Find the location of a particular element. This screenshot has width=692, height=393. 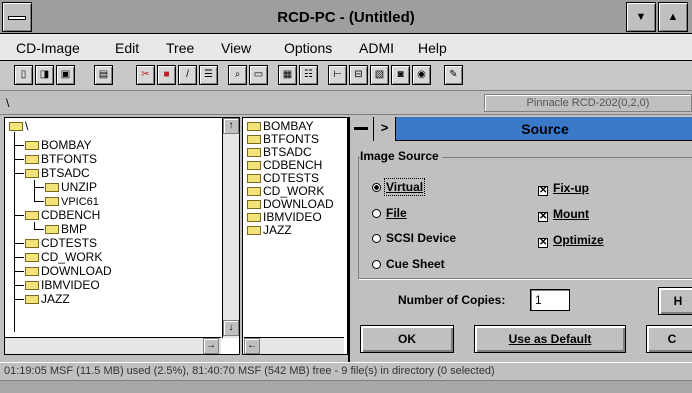

toolbar: ▯ ◨ ▣ ▤ ✂ ■ / ☰ ⌕ ▭ ▦ ☷ ⊢ ⊟ ▧ ◙ ◉ ✎ is located at coordinates (346, 76).